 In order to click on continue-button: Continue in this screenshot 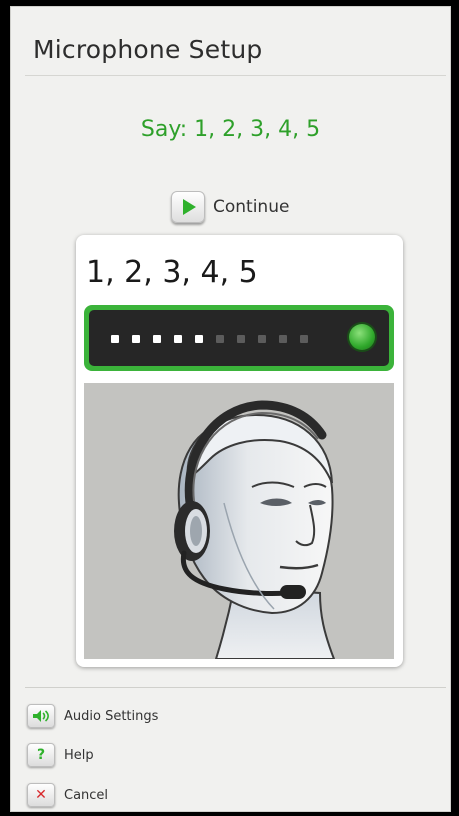, I will do `click(230, 207)`.